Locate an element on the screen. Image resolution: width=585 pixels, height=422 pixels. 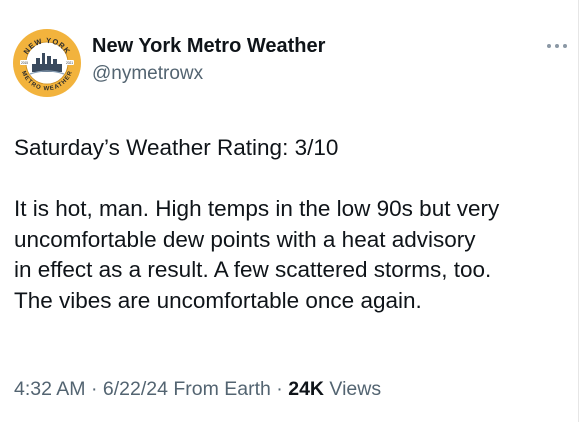
author-handle: @nymetrowx is located at coordinates (208, 74).